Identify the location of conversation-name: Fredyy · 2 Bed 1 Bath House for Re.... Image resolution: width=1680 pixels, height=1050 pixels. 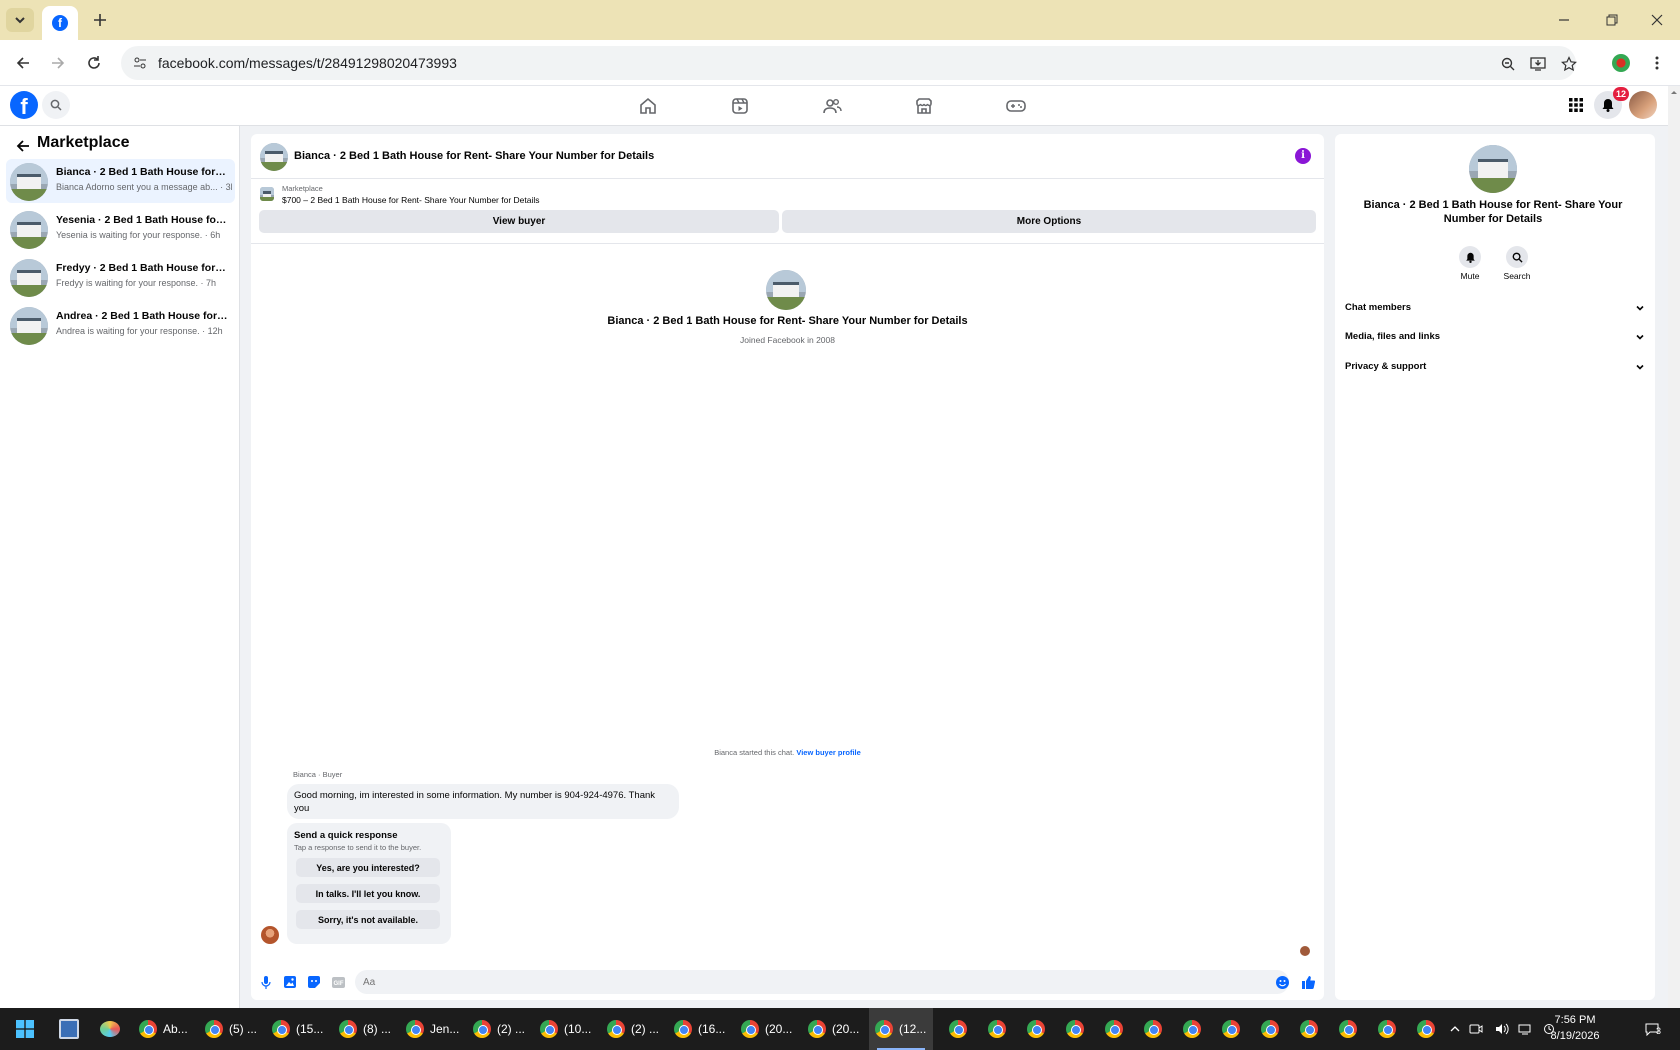
(142, 268).